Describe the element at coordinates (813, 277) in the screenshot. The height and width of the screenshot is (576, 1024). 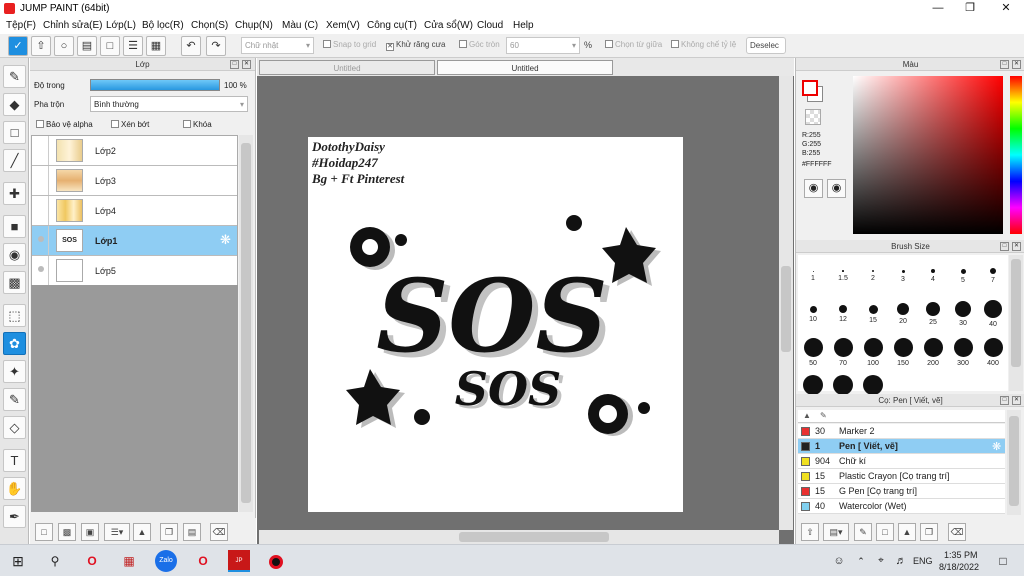
I see `brush-size-option: 1` at that location.